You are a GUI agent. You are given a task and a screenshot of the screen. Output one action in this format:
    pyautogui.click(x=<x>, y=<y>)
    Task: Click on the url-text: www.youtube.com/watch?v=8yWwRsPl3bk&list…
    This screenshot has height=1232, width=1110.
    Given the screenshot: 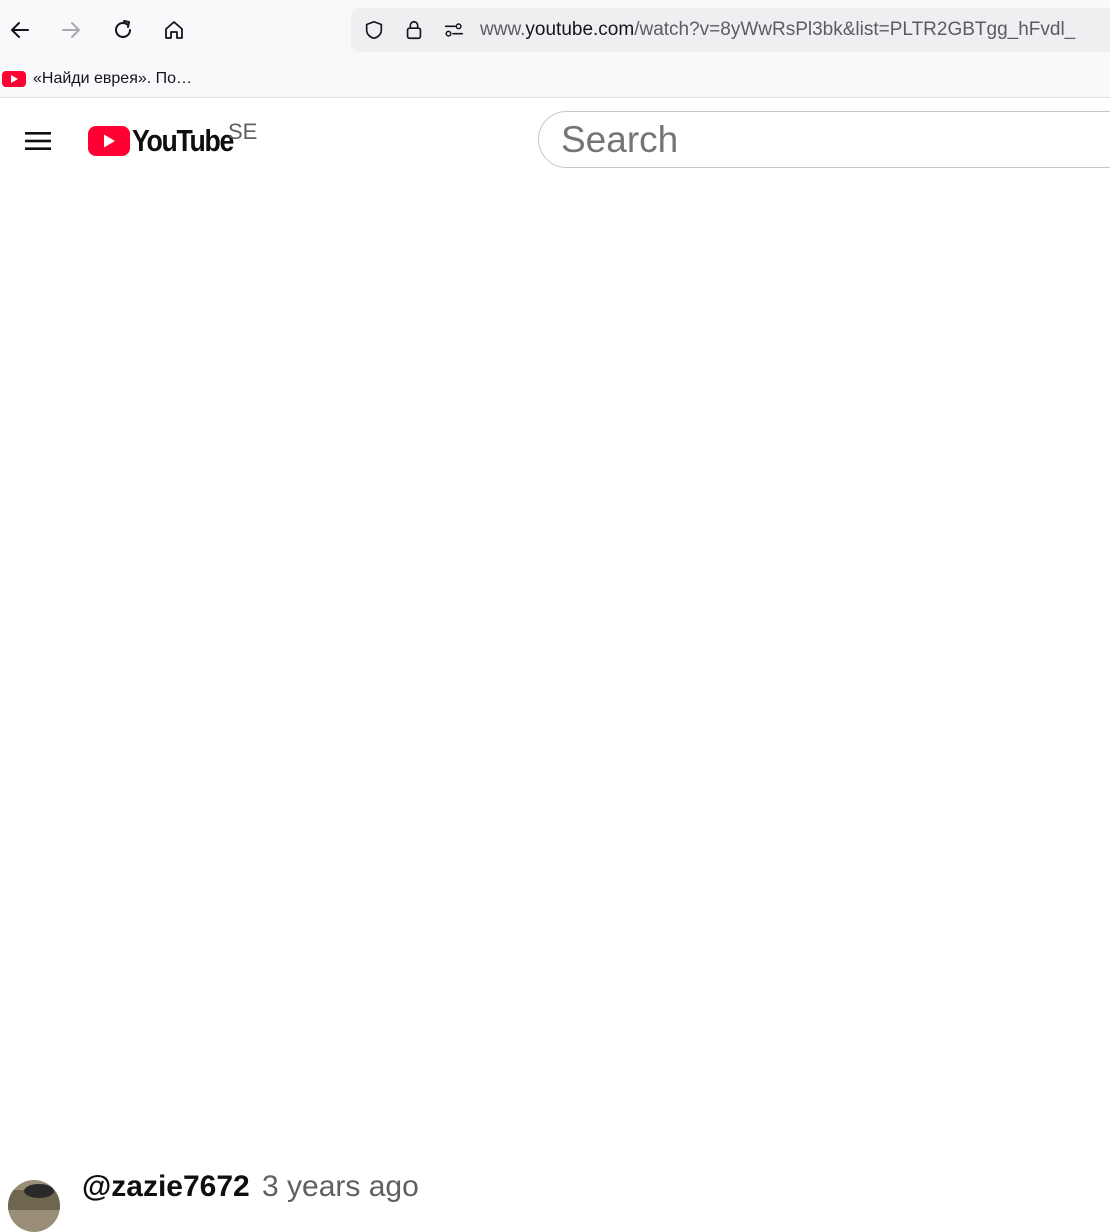 What is the action you would take?
    pyautogui.click(x=777, y=30)
    